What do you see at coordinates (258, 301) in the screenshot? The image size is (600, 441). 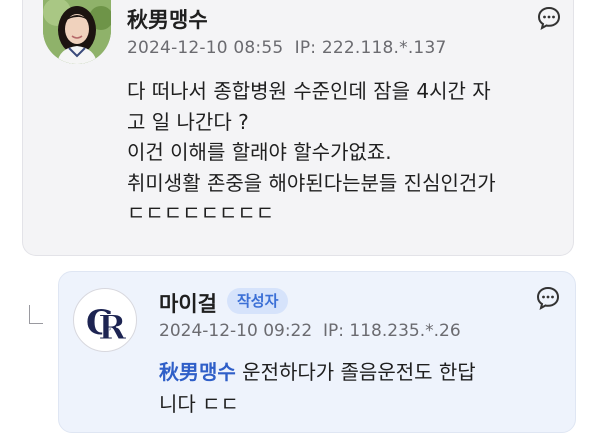 I see `author-badge: 작성자` at bounding box center [258, 301].